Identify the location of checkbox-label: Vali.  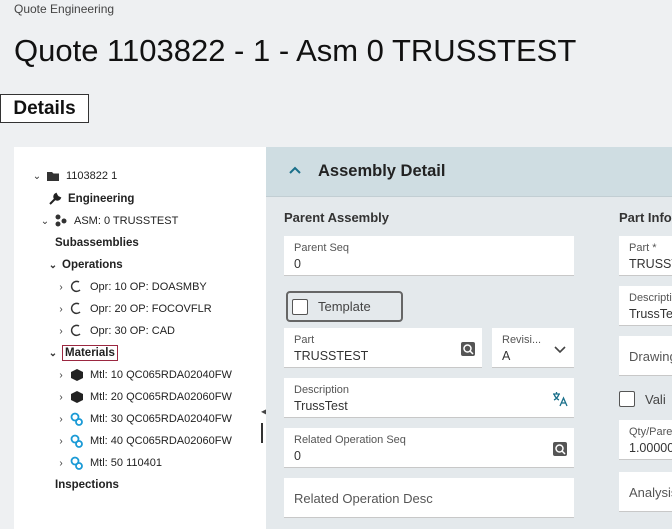
(655, 399).